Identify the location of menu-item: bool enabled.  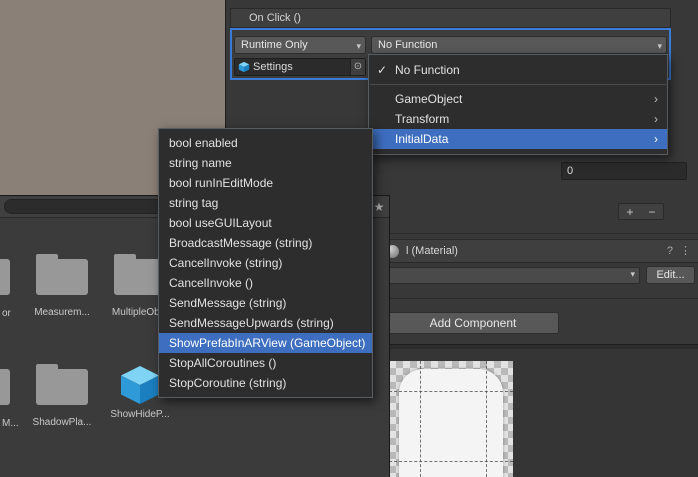
(265, 143).